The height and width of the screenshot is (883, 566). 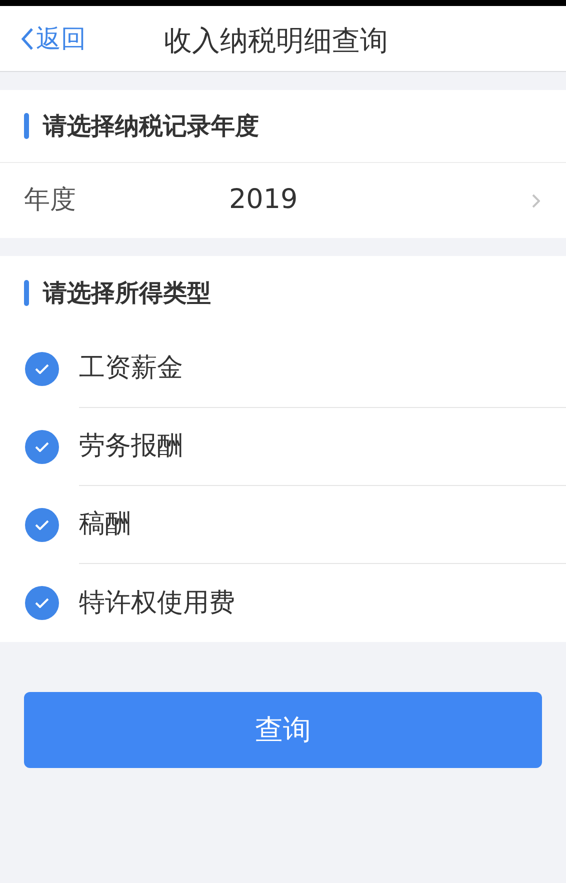 I want to click on page-title: 收入纳税明细查询, so click(x=276, y=41).